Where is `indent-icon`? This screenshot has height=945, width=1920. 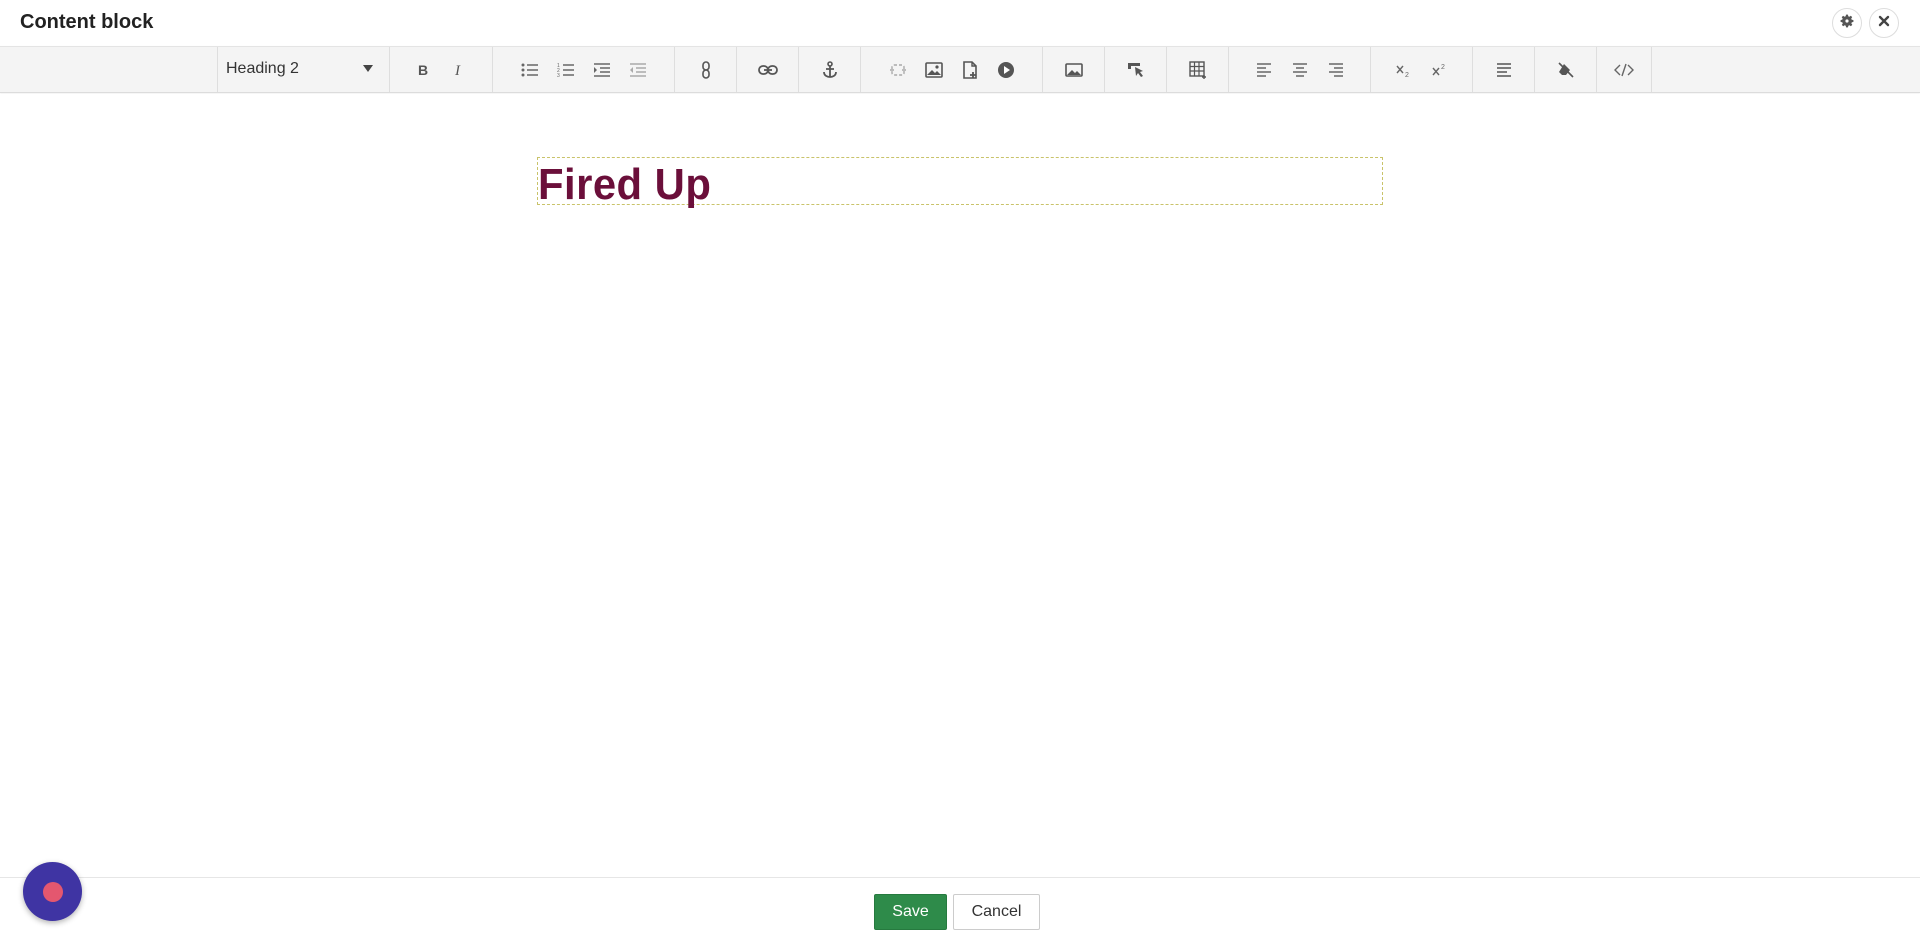 indent-icon is located at coordinates (602, 69).